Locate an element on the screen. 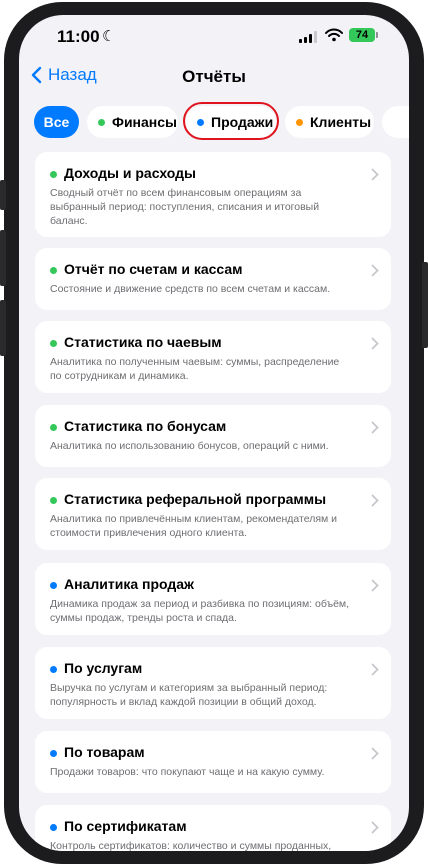  report-title: Статистика реферальной программы is located at coordinates (195, 499).